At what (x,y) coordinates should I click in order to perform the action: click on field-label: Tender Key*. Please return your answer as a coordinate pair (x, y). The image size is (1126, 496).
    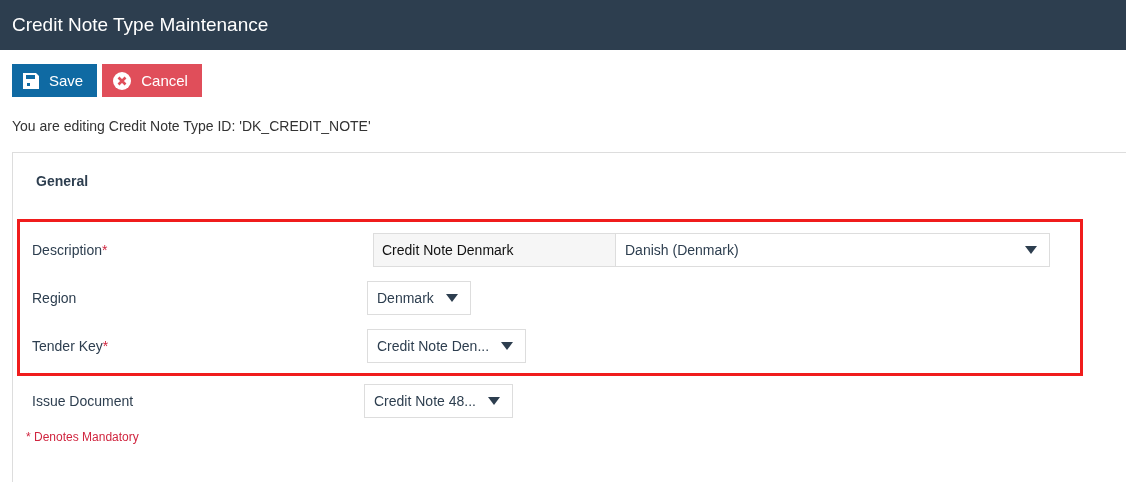
    Looking at the image, I should click on (70, 346).